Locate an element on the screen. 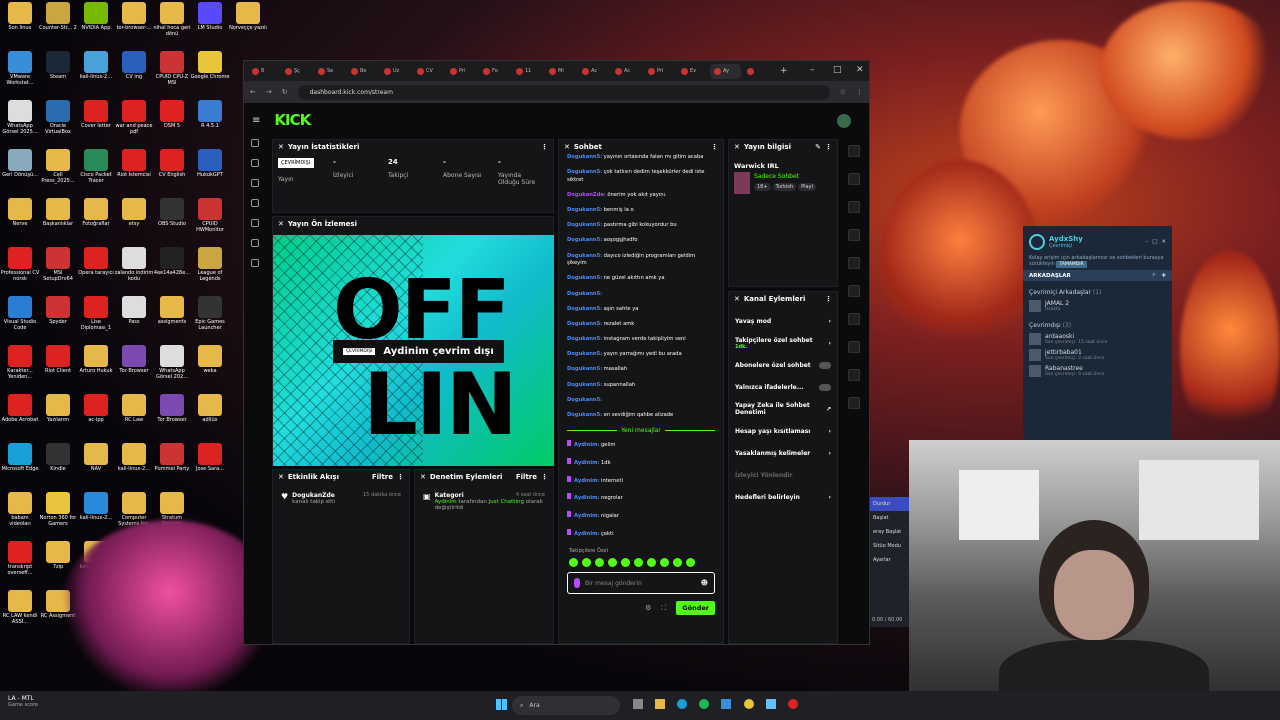 The height and width of the screenshot is (720, 1280). desktop-icon: Yazılarım is located at coordinates (58, 408).